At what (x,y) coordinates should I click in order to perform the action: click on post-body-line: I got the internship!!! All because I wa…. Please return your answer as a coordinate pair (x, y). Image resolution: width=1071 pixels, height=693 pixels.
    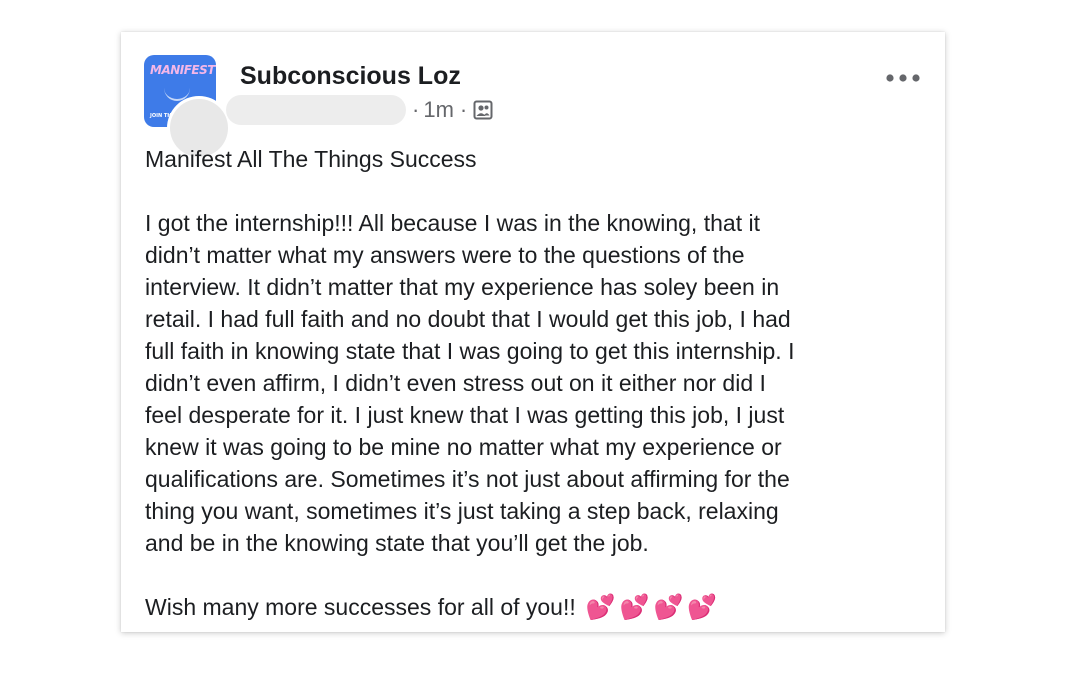
    Looking at the image, I should click on (452, 223).